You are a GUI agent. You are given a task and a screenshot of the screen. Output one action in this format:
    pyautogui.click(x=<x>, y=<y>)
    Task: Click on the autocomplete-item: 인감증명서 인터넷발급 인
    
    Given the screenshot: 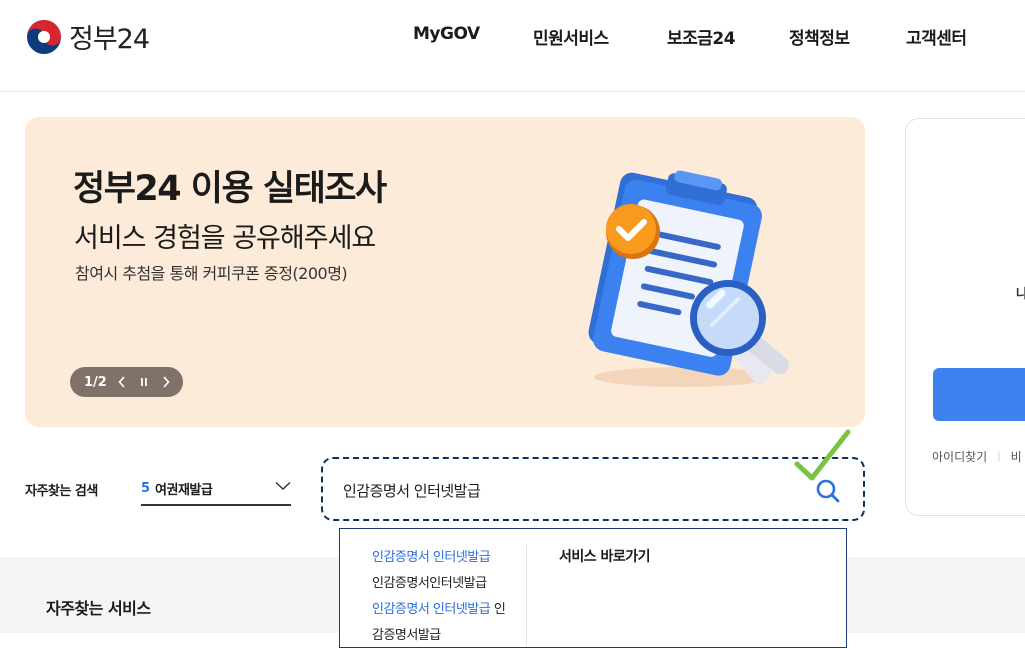 What is the action you would take?
    pyautogui.click(x=447, y=610)
    